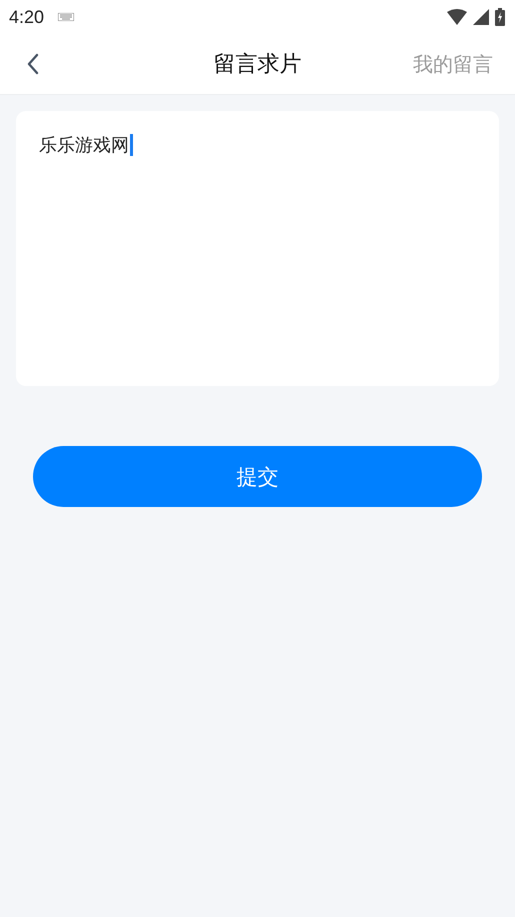 Image resolution: width=515 pixels, height=917 pixels. Describe the element at coordinates (453, 64) in the screenshot. I see `my-messages-link: 我的留言` at that location.